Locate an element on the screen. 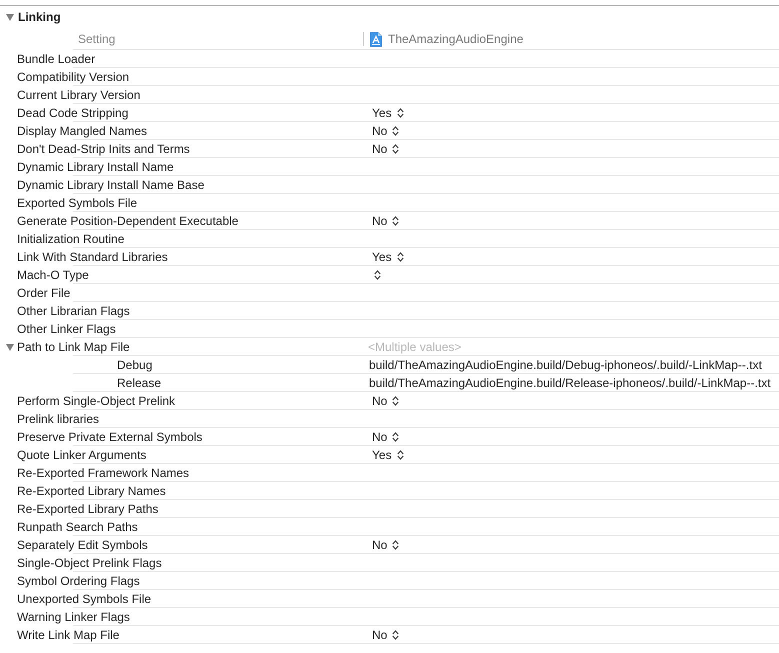 The image size is (779, 653). setting-name: Prelink libraries is located at coordinates (58, 419).